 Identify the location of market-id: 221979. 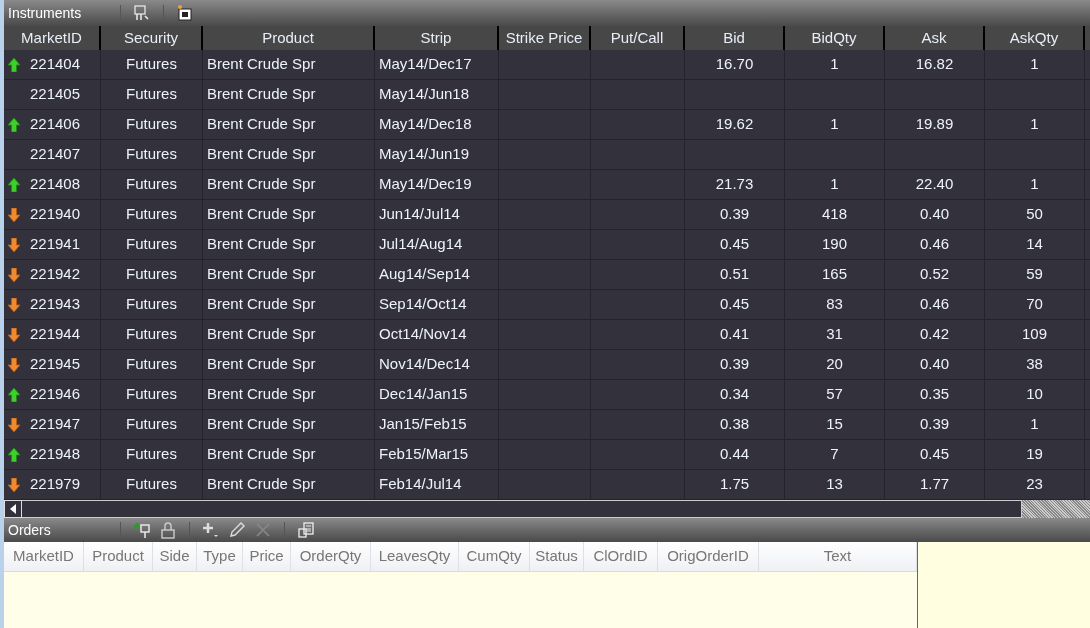
(55, 484).